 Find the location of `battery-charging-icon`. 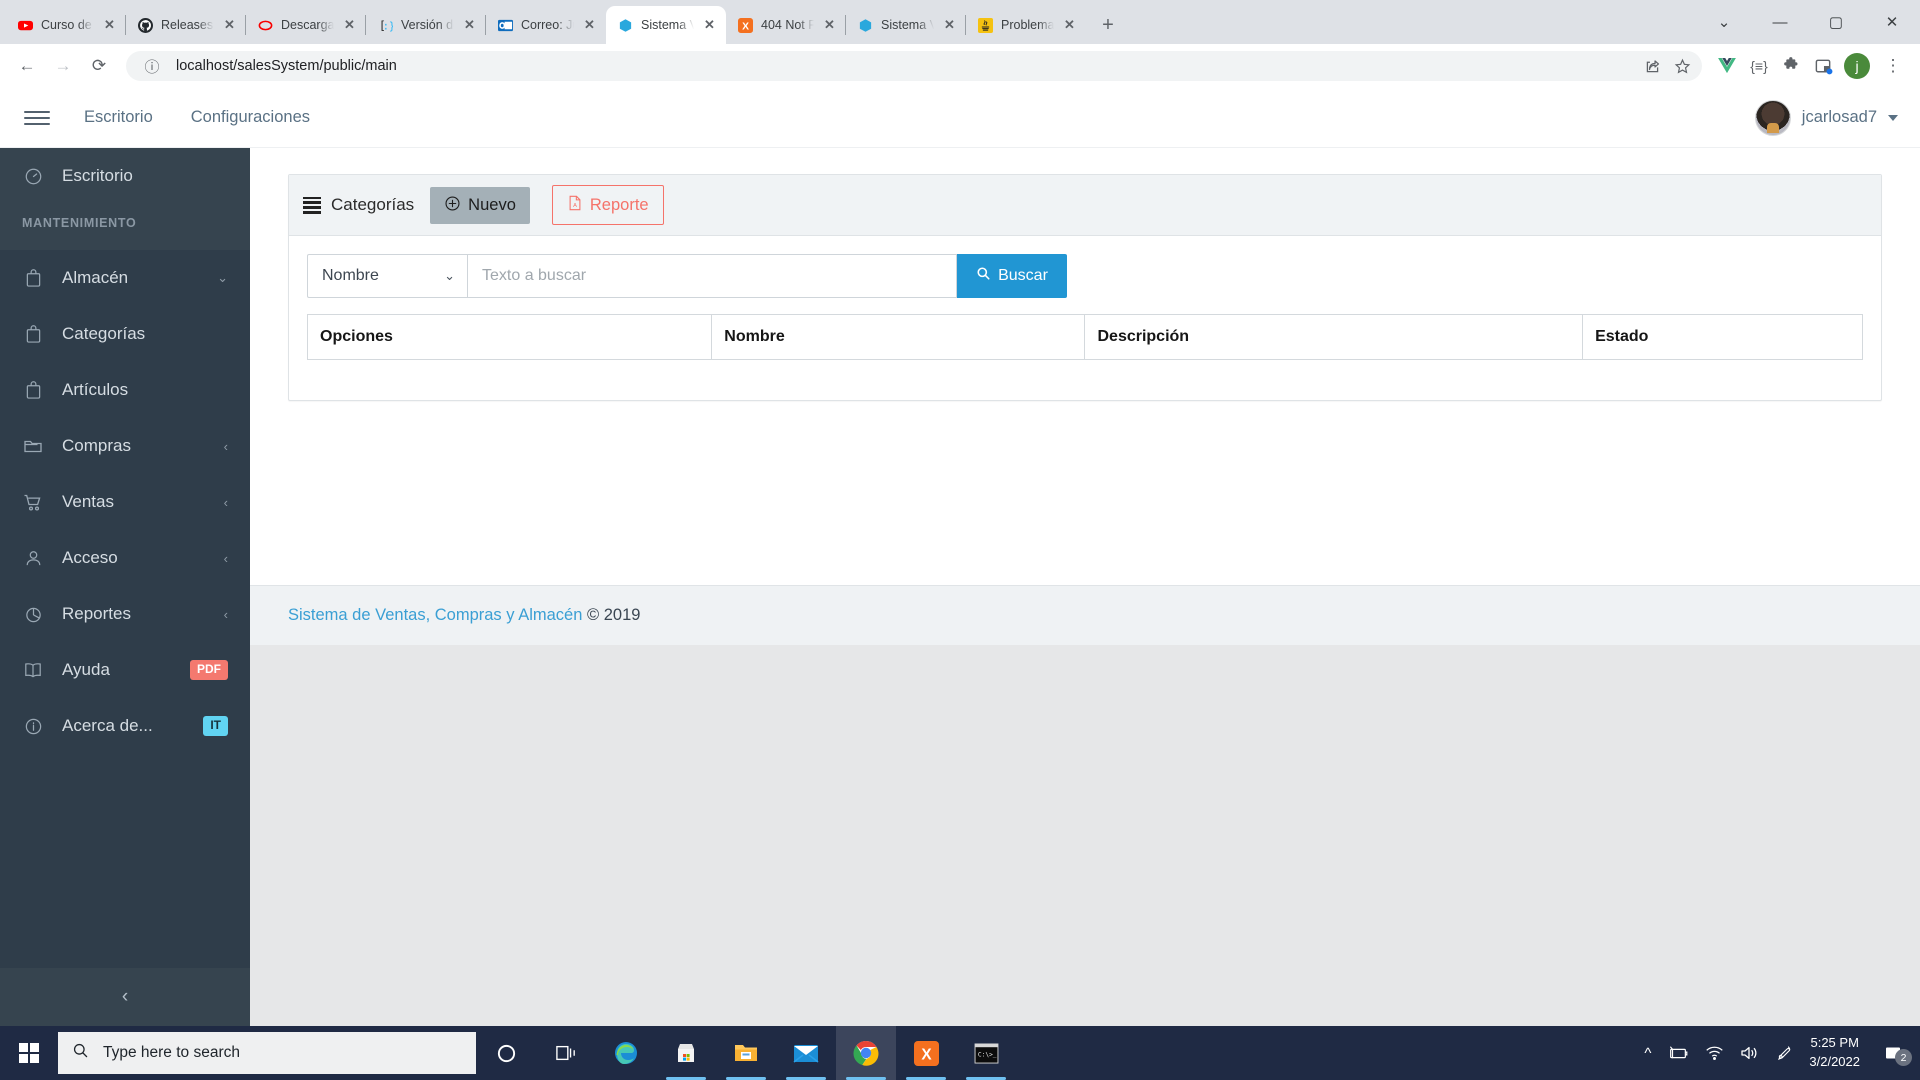

battery-charging-icon is located at coordinates (1678, 1053).